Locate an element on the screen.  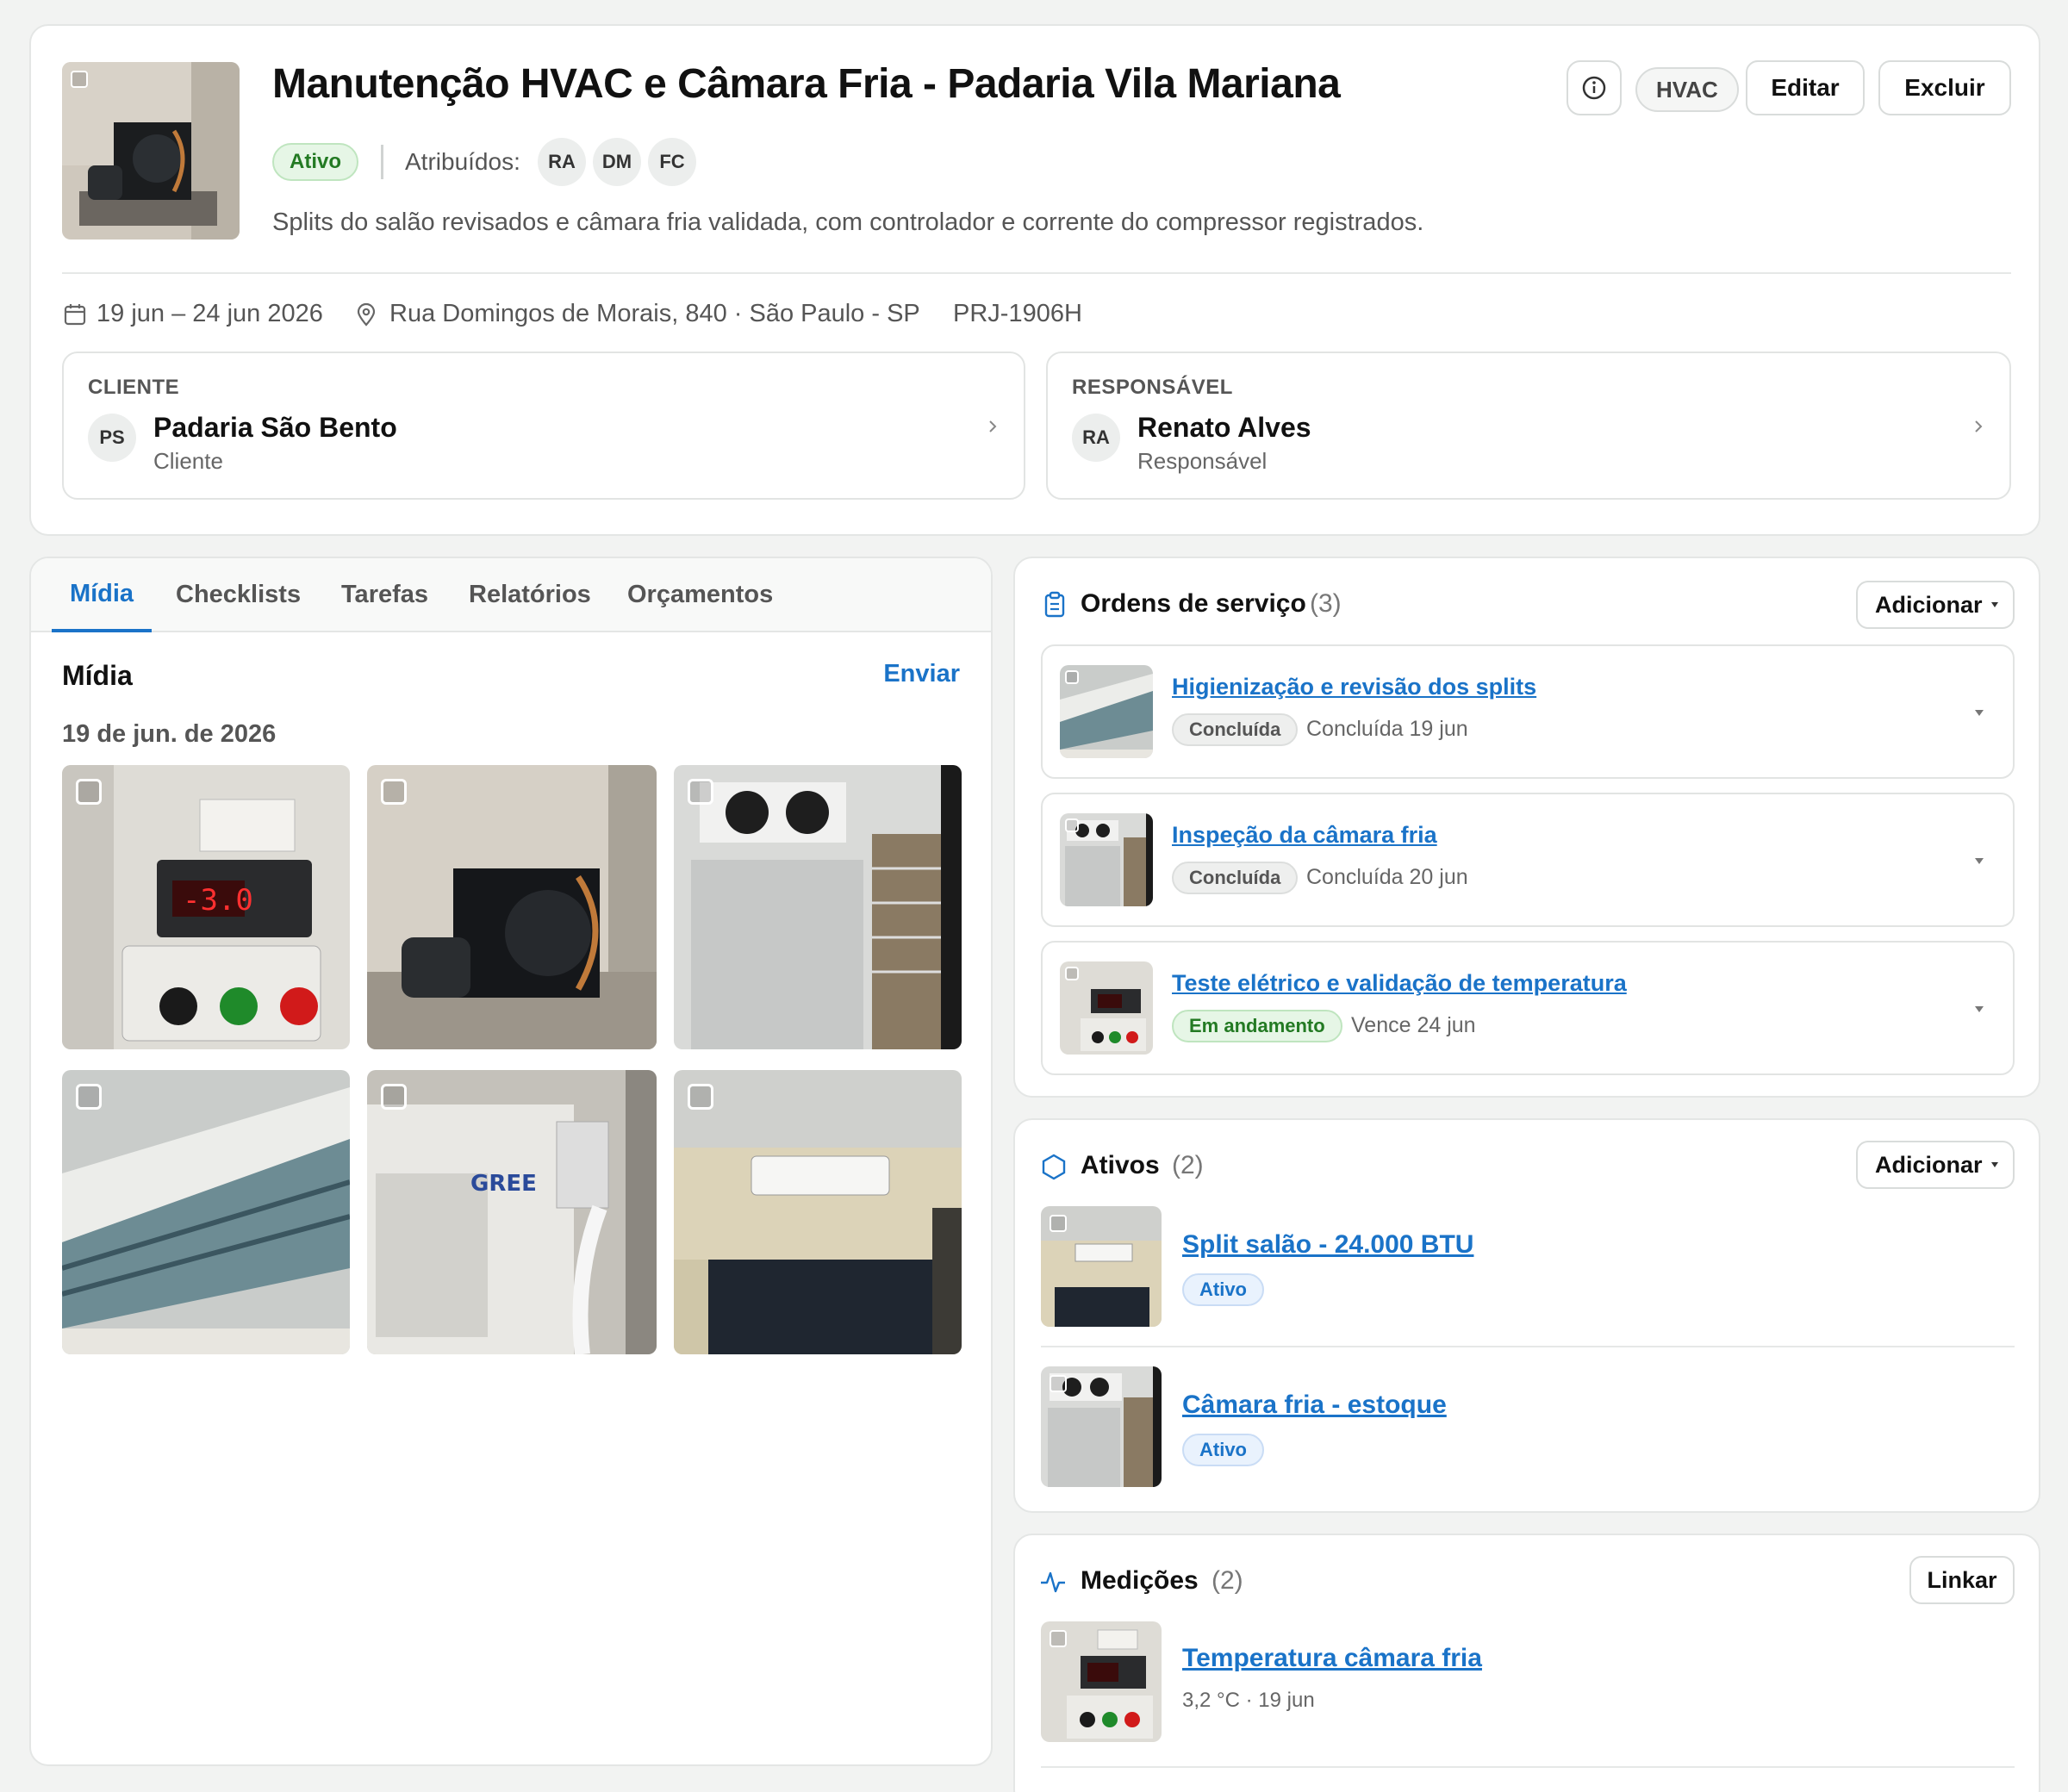
media-image-split-wall is located at coordinates (818, 1212).